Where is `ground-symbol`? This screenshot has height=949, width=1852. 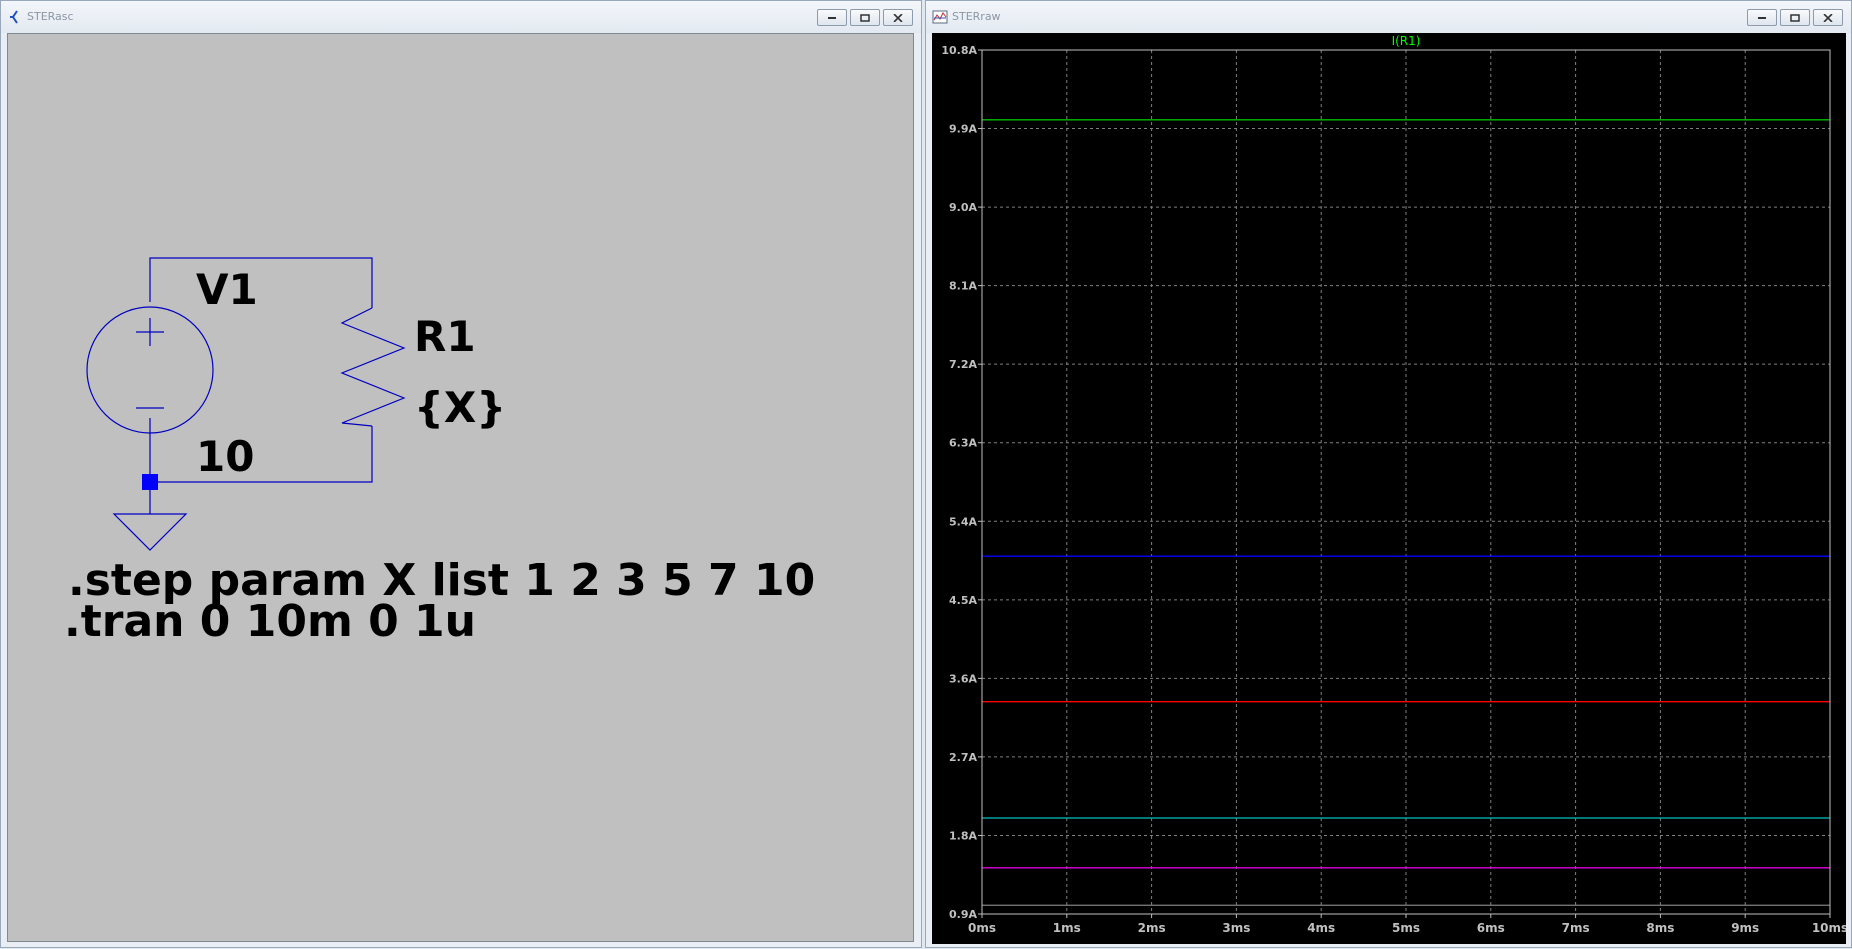 ground-symbol is located at coordinates (150, 532).